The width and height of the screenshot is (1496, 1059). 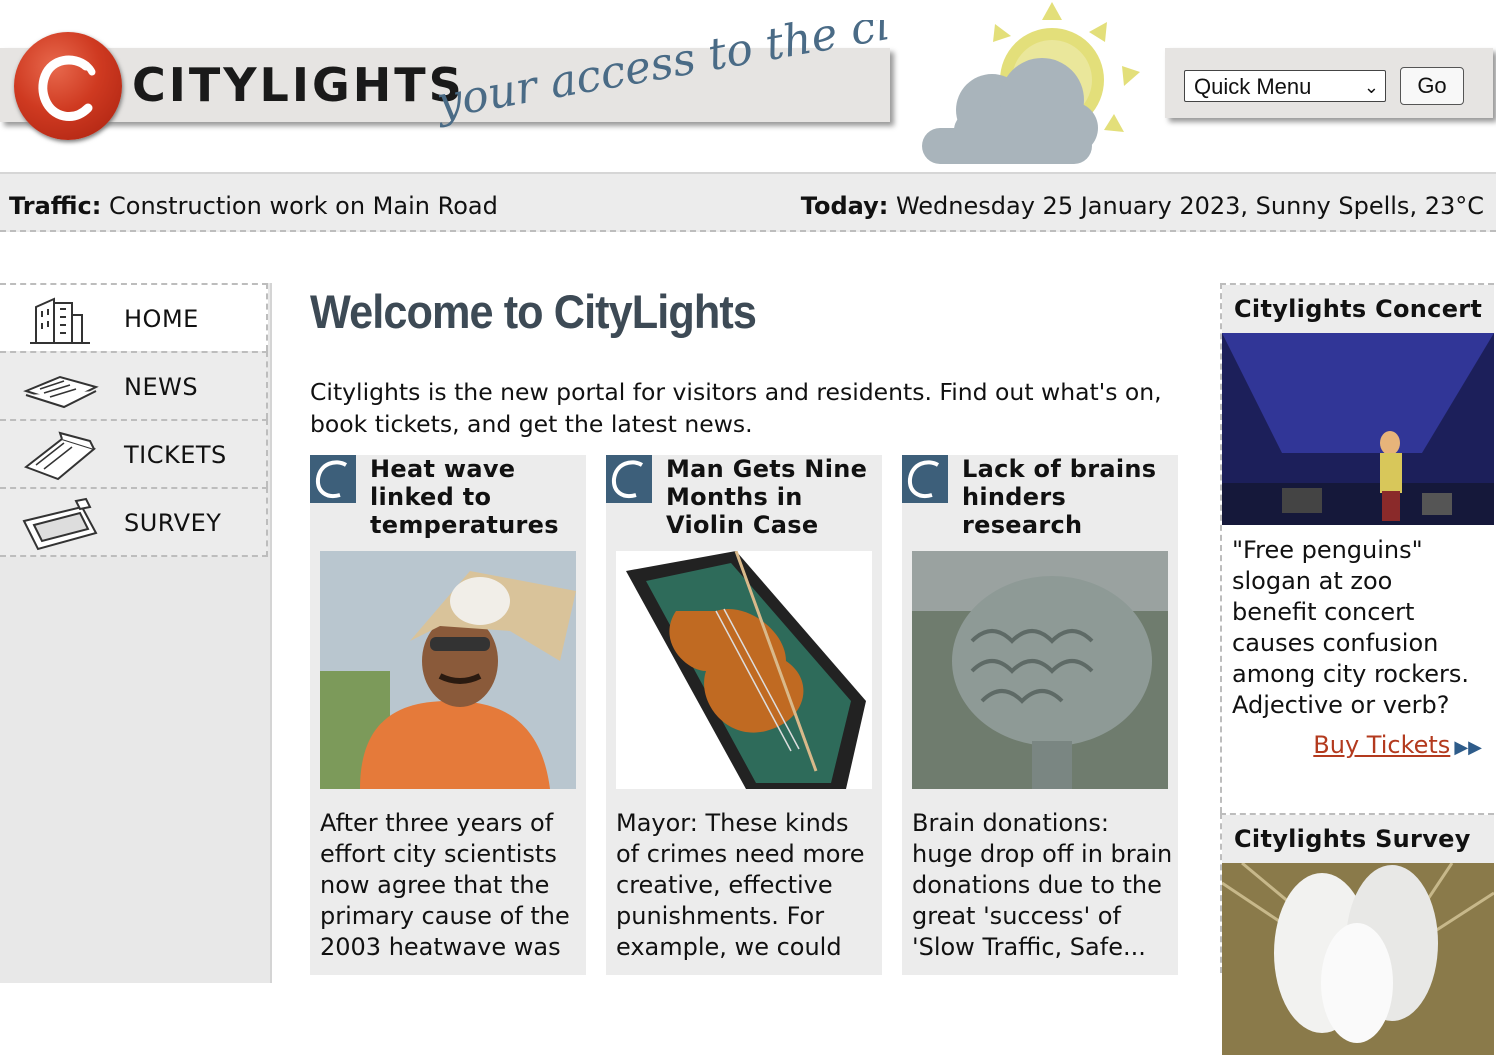 I want to click on nav-item-news: NEWS, so click(x=134, y=385).